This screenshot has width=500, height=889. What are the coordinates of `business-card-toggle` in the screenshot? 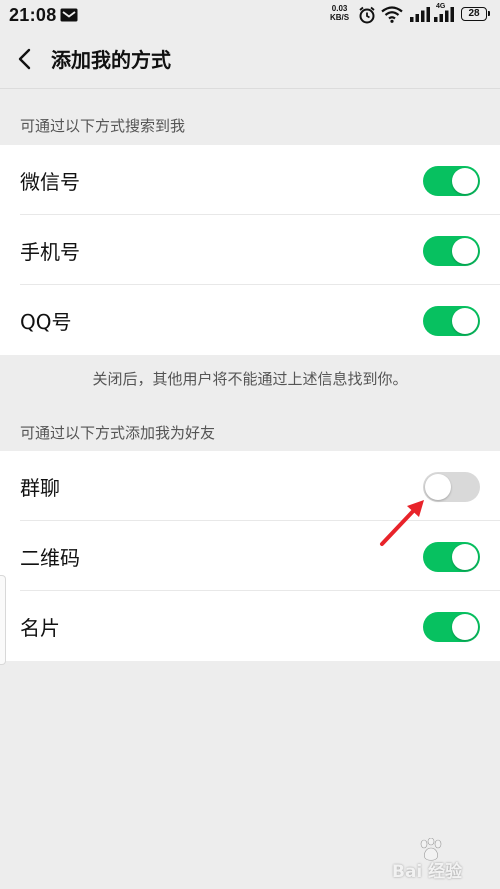 It's located at (451, 627).